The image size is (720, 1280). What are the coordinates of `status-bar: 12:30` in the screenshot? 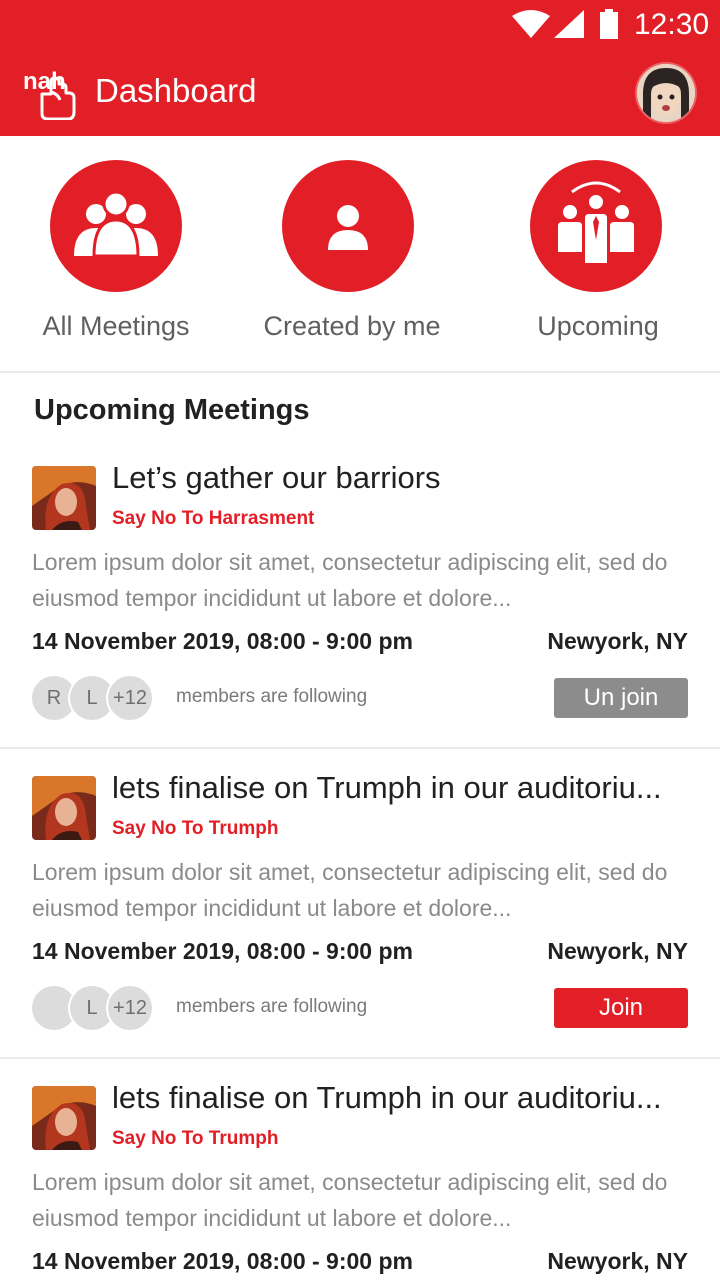 It's located at (360, 24).